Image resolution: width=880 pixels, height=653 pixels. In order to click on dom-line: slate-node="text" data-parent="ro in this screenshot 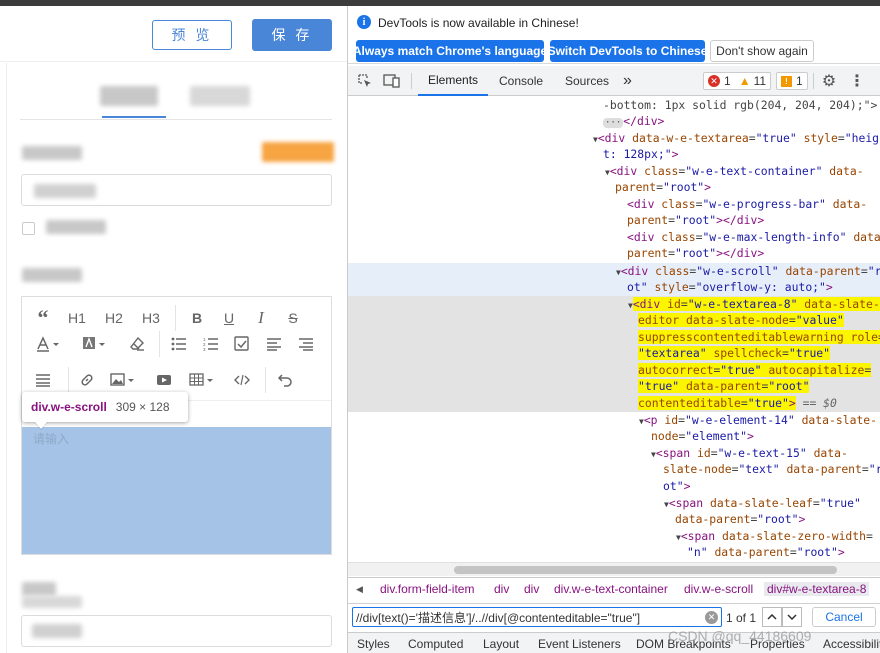, I will do `click(771, 469)`.